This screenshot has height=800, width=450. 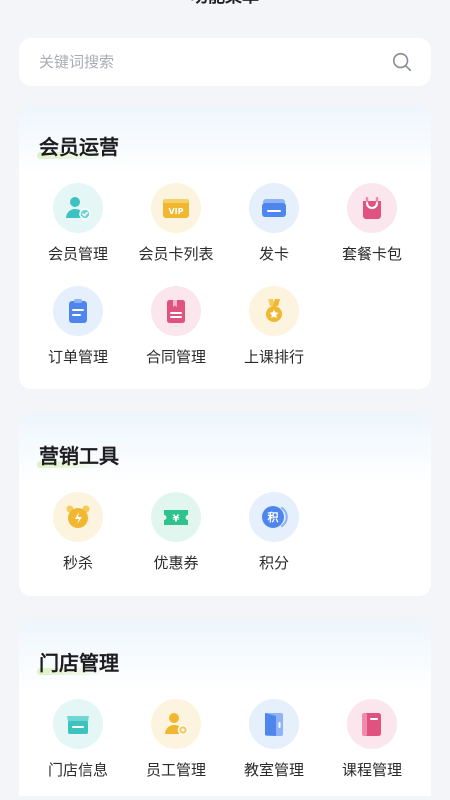 I want to click on menu-item-label: 门店信息, so click(x=77, y=770).